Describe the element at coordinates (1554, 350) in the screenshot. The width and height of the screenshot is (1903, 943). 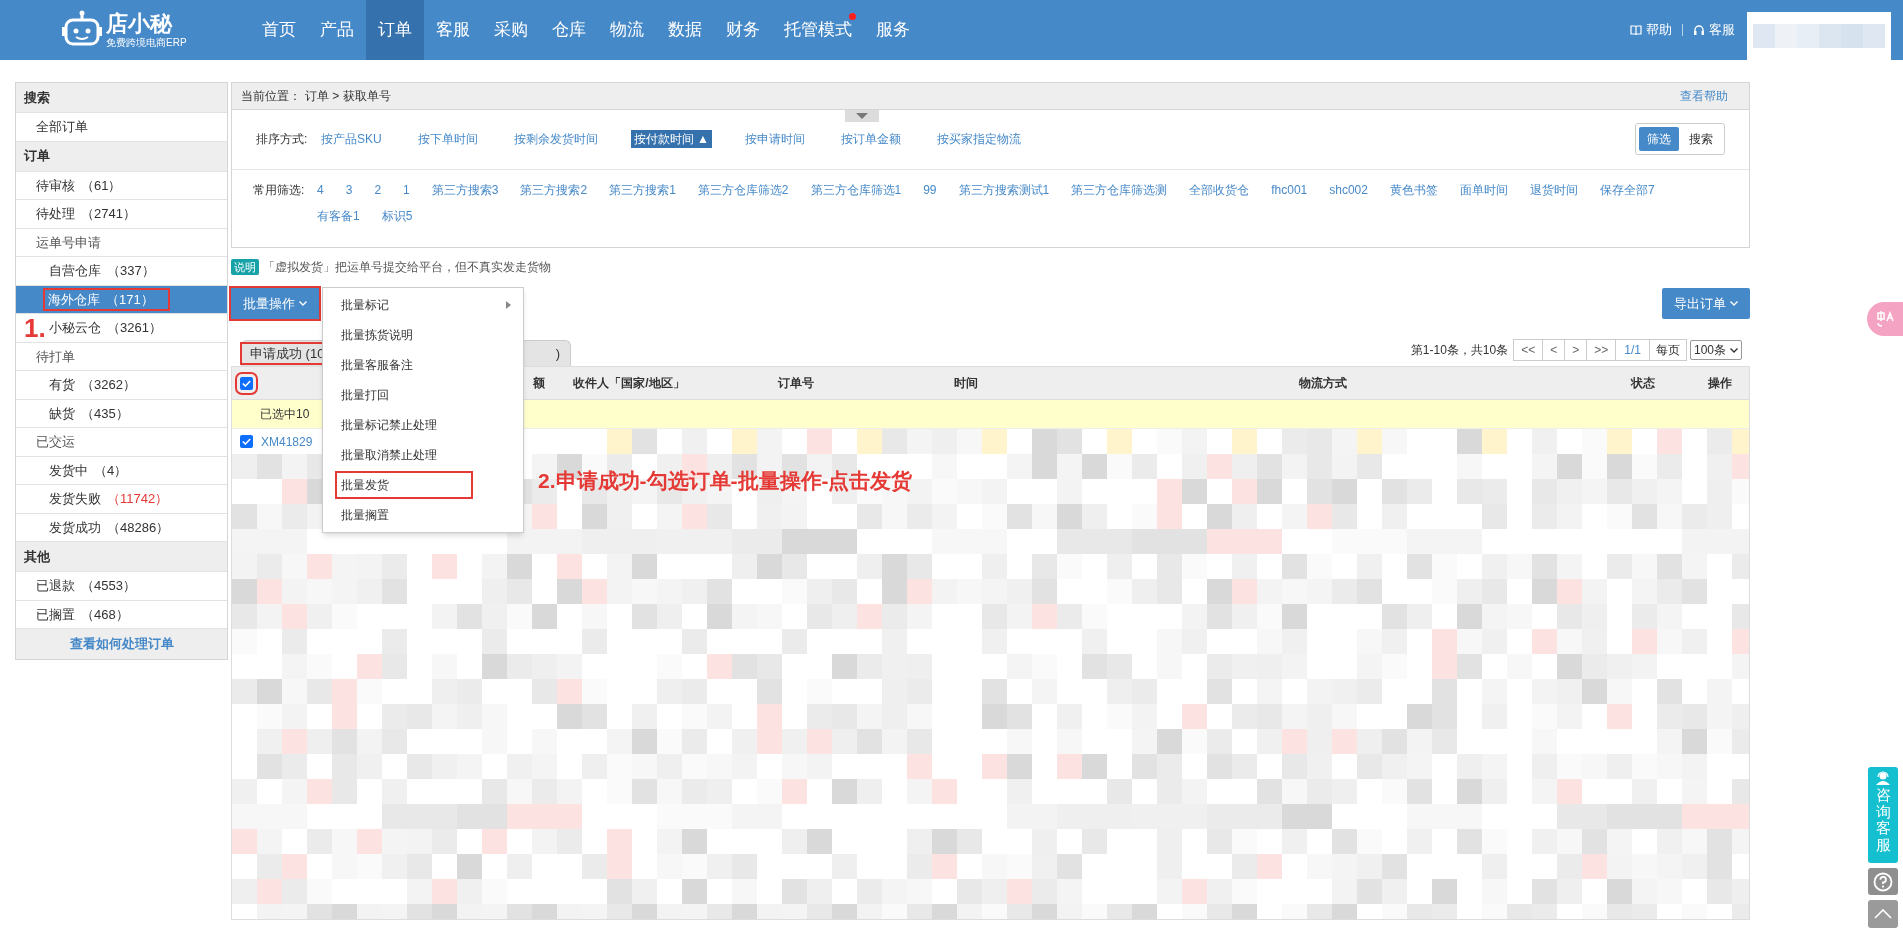
I see `pagination-button: <` at that location.